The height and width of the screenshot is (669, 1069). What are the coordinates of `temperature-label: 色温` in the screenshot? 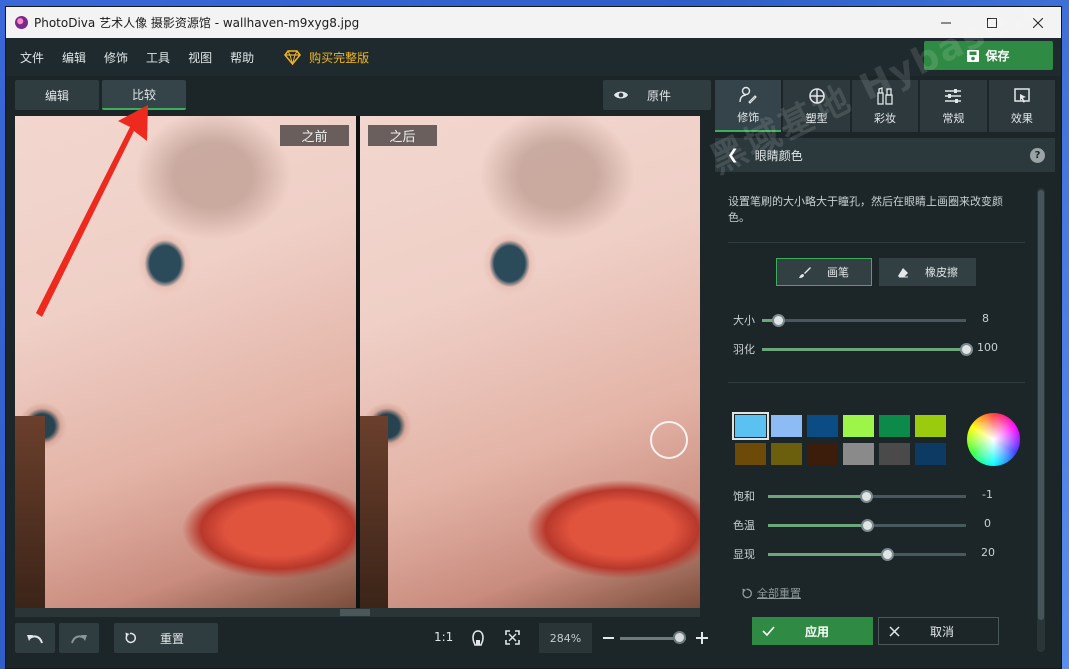 It's located at (744, 525).